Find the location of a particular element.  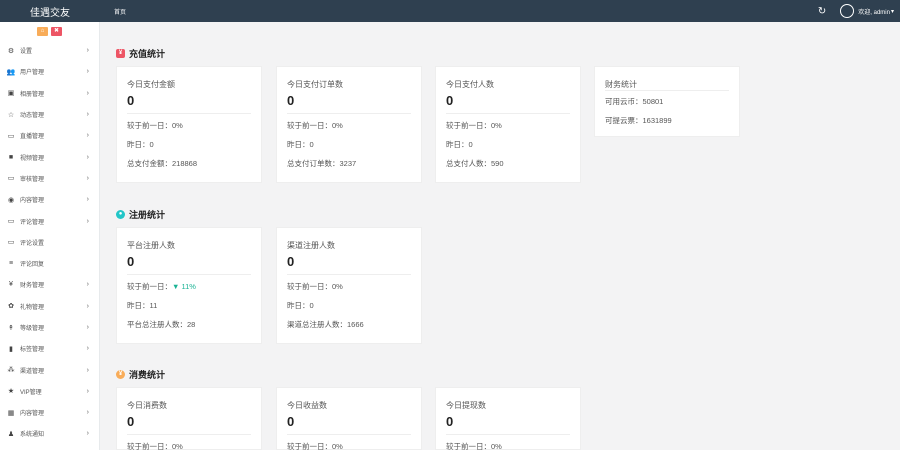

user-icon: ● is located at coordinates (120, 214).